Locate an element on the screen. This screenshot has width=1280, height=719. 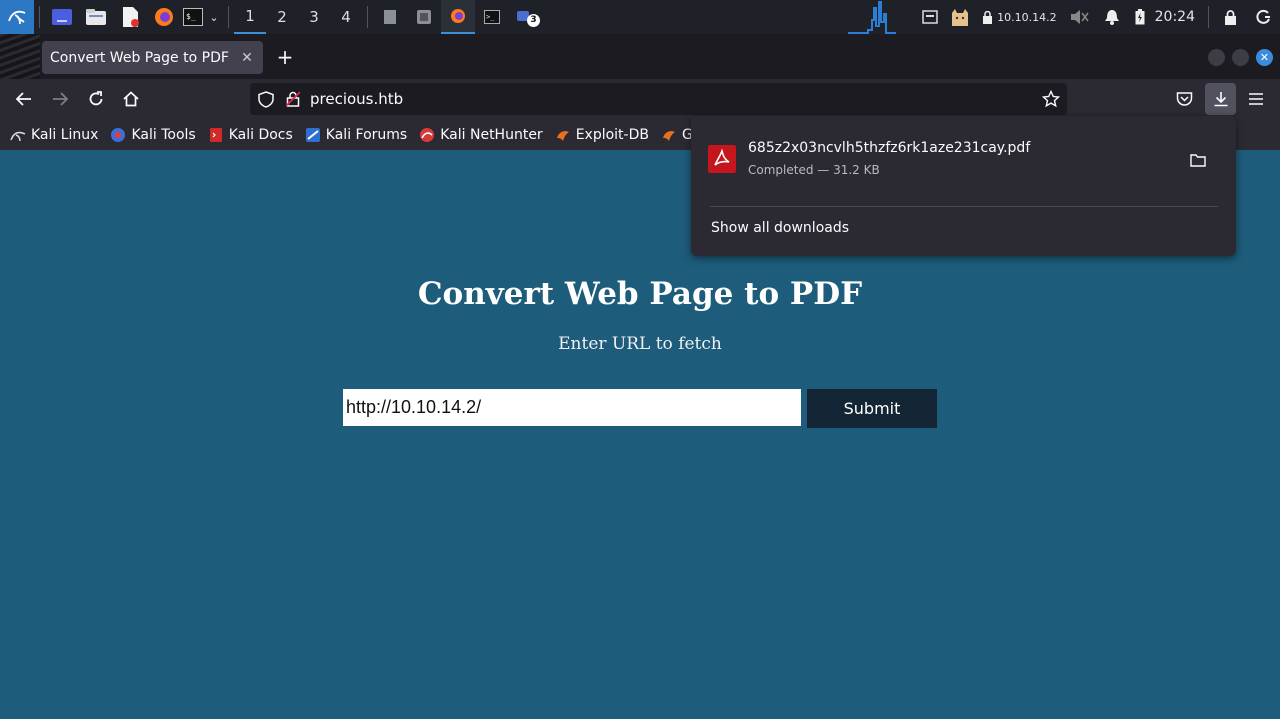
chevron-down-icon: ⌄ is located at coordinates (214, 17).